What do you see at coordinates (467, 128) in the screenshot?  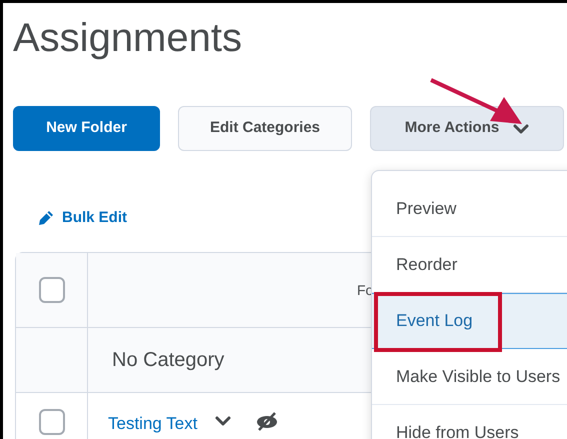 I see `more-actions-button: More Actions` at bounding box center [467, 128].